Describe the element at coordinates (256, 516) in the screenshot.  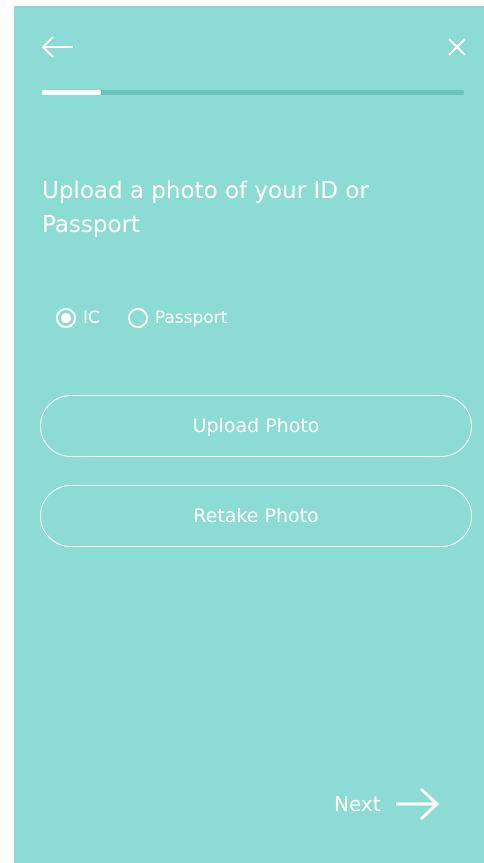
I see `retake-photo-button: Retake Photo` at that location.